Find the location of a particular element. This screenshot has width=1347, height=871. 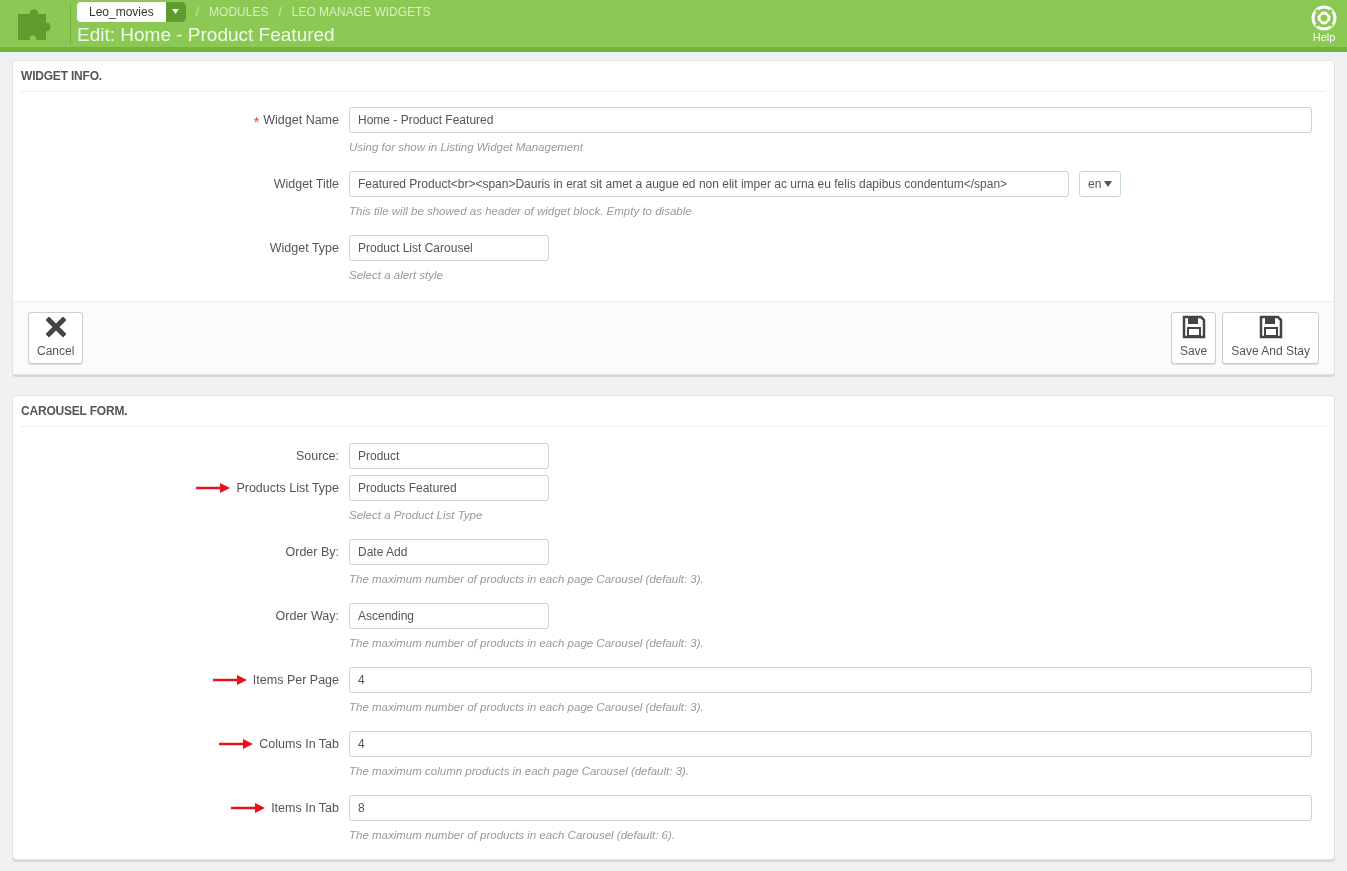

shop-selector: Leo_movies is located at coordinates (131, 11).